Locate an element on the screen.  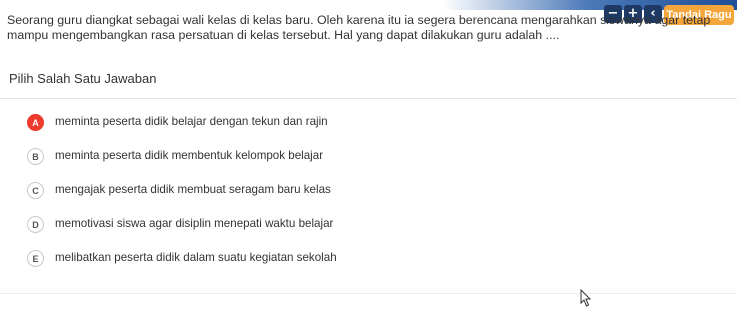
option-letter-badge: E is located at coordinates (35, 258).